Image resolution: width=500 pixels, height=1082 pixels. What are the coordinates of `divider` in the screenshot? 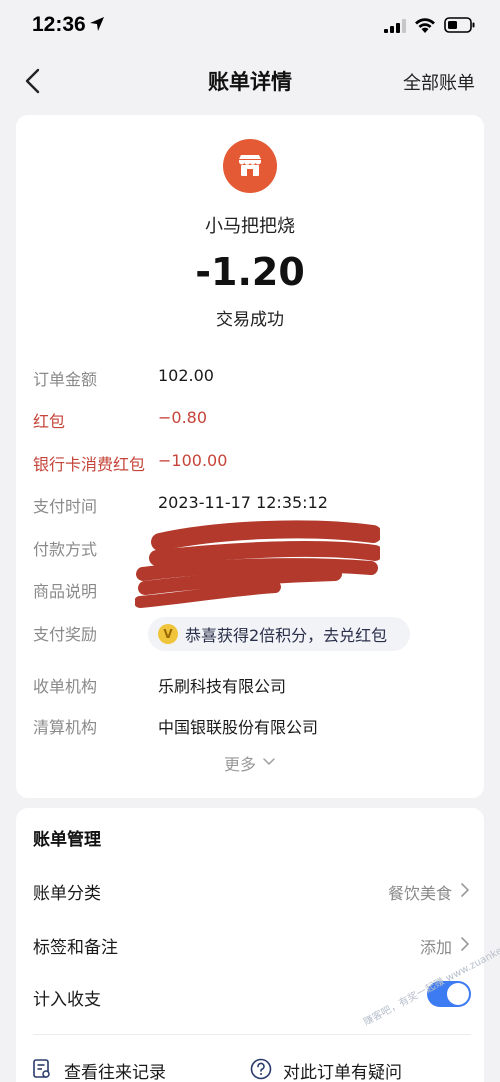 It's located at (252, 1034).